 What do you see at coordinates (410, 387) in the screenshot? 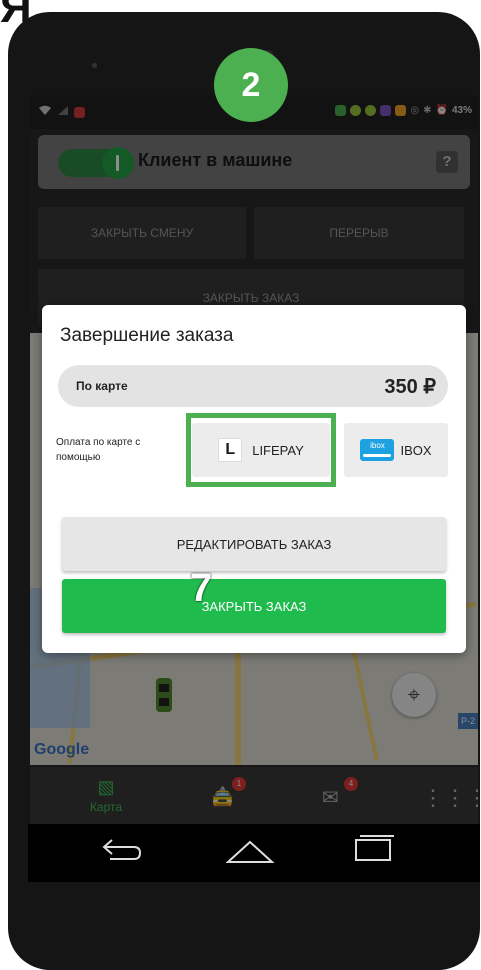
I see `payment-amount: 350 ₽` at bounding box center [410, 387].